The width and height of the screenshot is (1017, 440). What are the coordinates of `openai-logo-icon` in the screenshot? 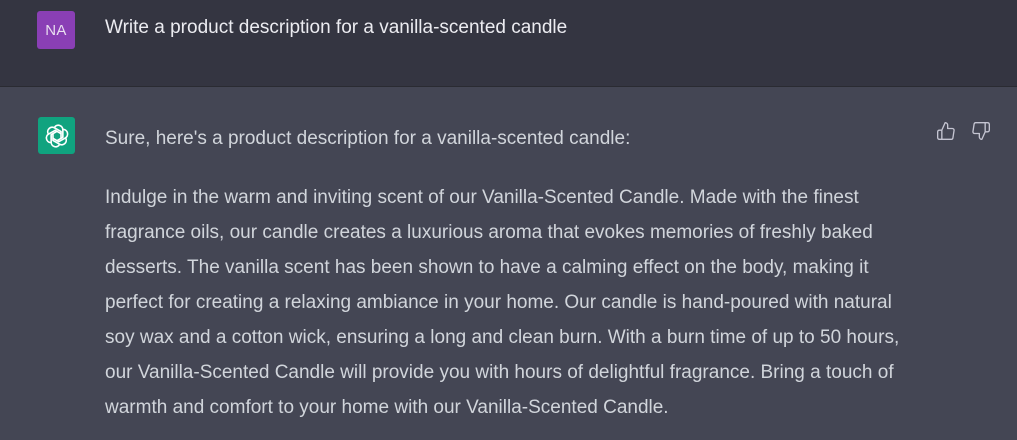 It's located at (56, 135).